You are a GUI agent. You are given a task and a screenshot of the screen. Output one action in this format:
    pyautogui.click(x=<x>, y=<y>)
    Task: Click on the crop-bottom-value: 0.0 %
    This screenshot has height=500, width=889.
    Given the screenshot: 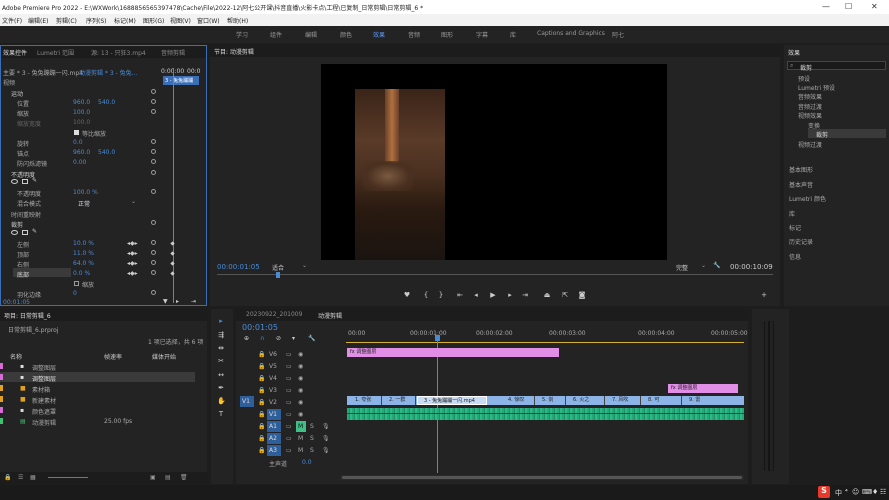 What is the action you would take?
    pyautogui.click(x=81, y=273)
    